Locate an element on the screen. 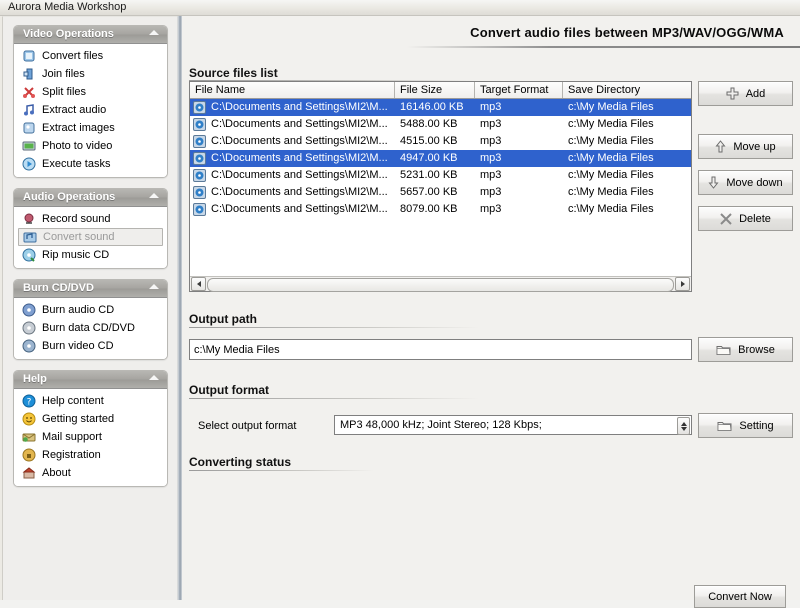 The width and height of the screenshot is (800, 608). horizontal-scrollbar is located at coordinates (440, 284).